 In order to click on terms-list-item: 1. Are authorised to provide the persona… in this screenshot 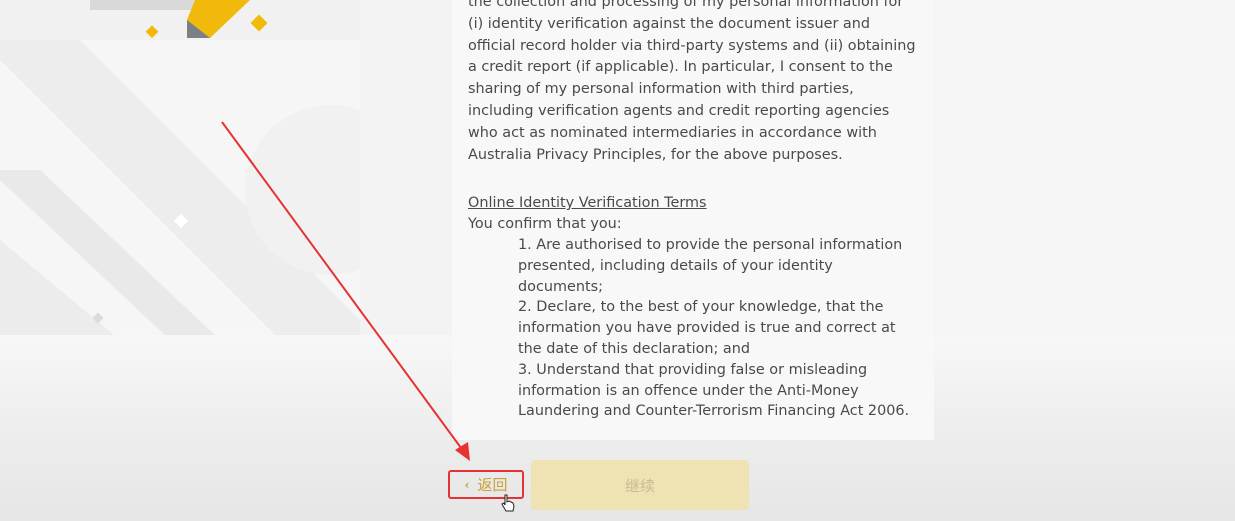, I will do `click(710, 266)`.